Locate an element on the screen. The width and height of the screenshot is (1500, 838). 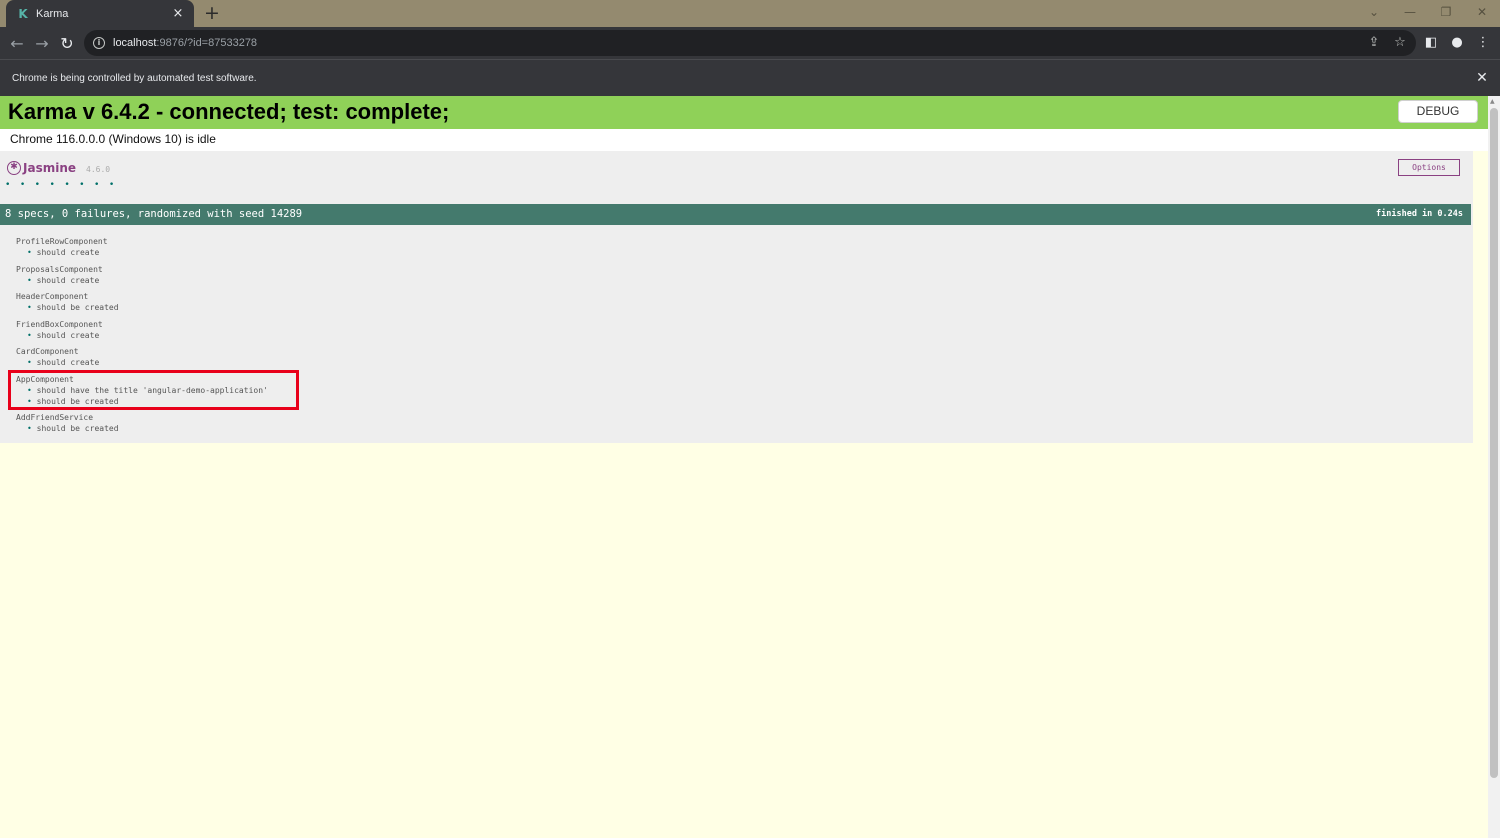
tab-title: Karma is located at coordinates (52, 13).